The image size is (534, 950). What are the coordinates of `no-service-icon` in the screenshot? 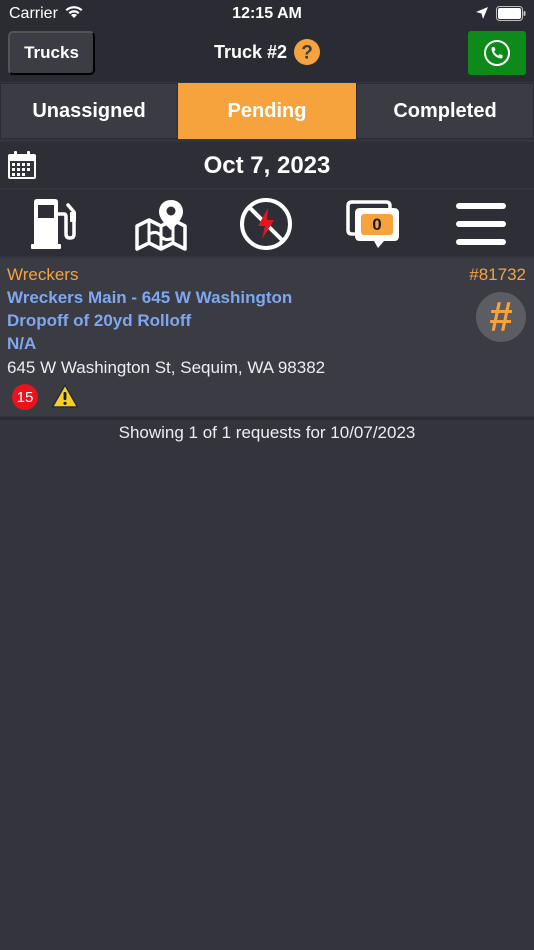 It's located at (266, 224).